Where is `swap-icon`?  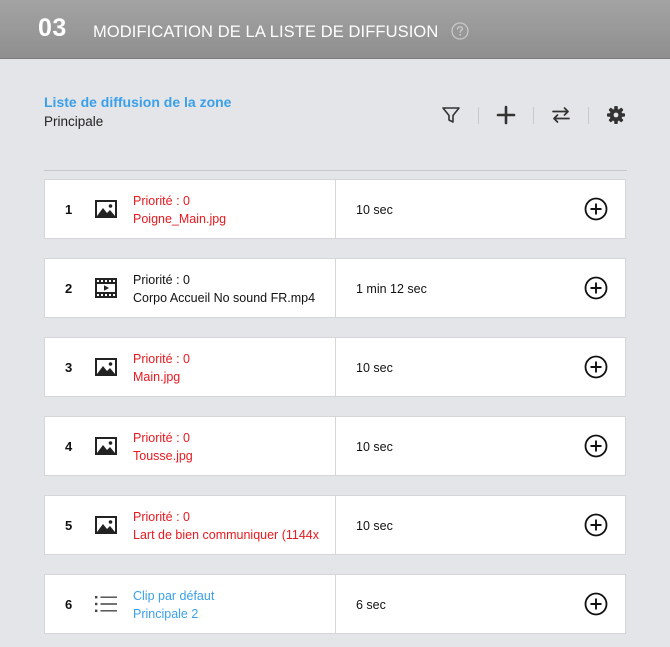
swap-icon is located at coordinates (561, 115).